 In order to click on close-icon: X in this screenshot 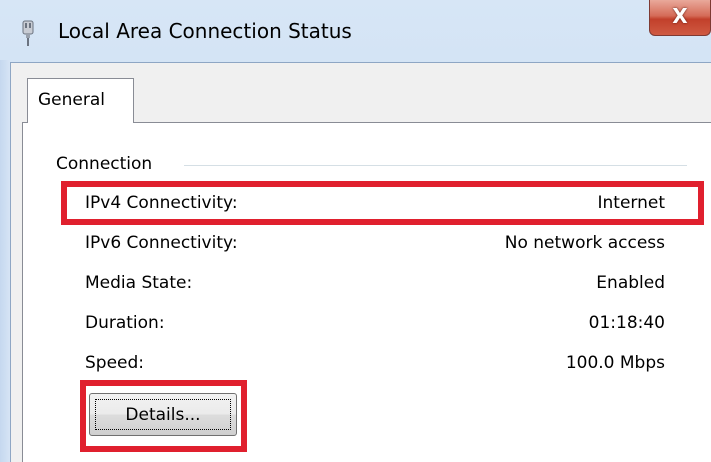, I will do `click(680, 16)`.